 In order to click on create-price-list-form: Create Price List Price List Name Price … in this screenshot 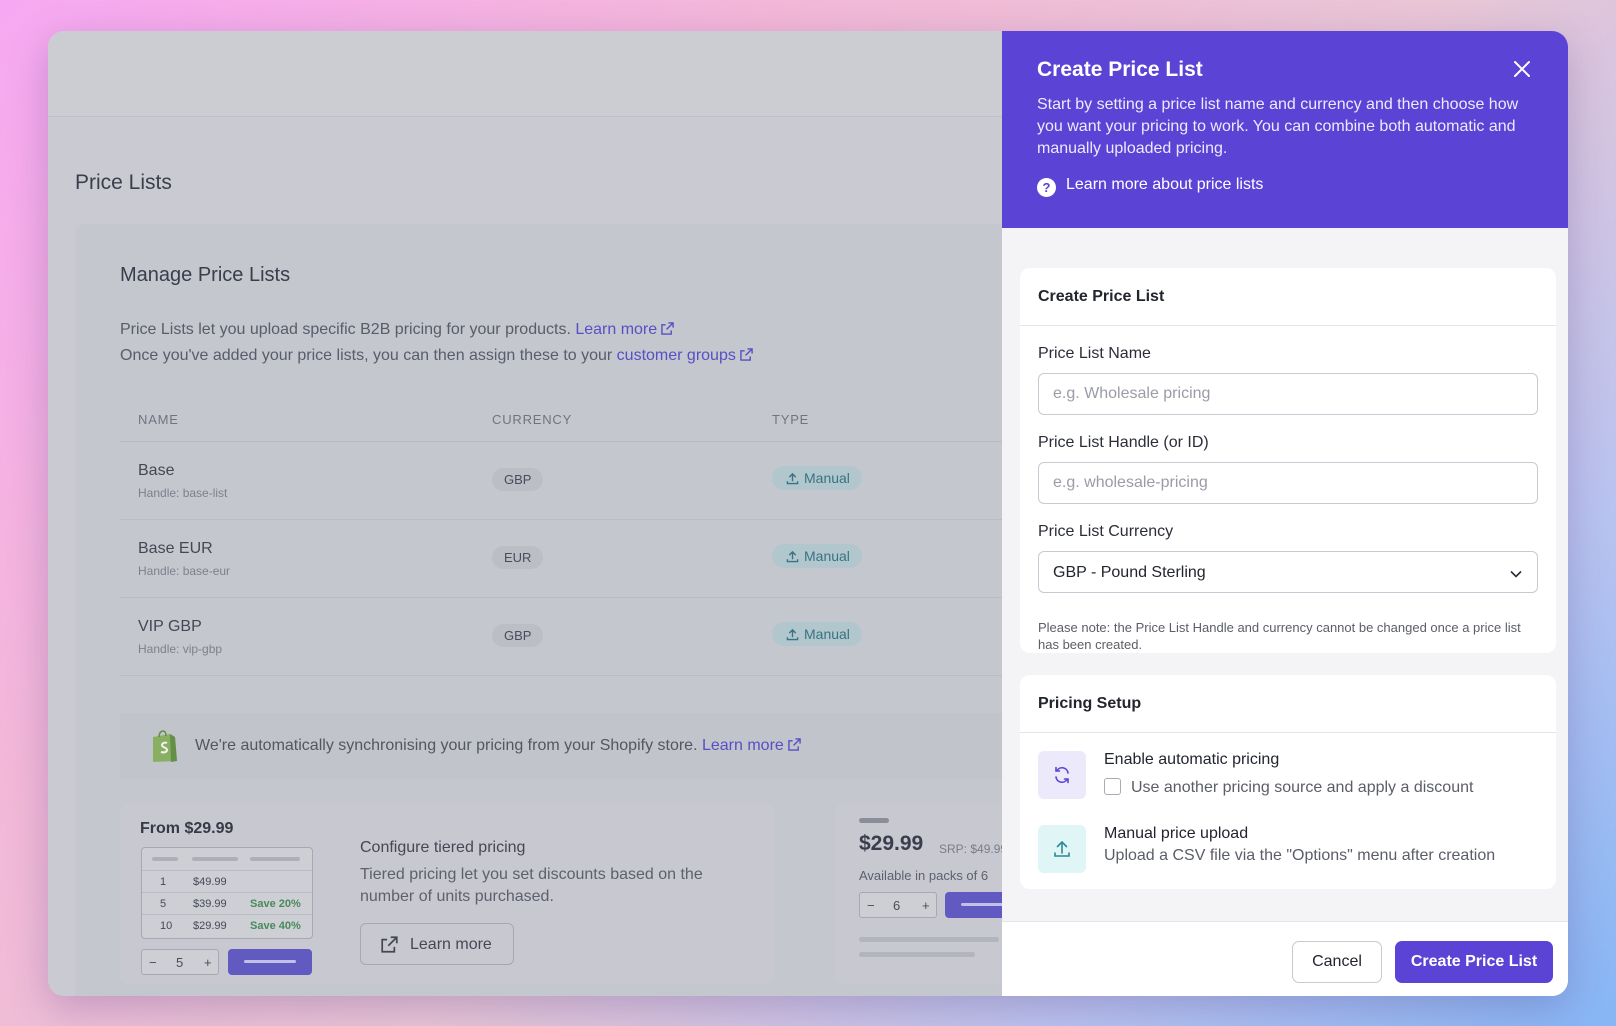, I will do `click(1288, 460)`.